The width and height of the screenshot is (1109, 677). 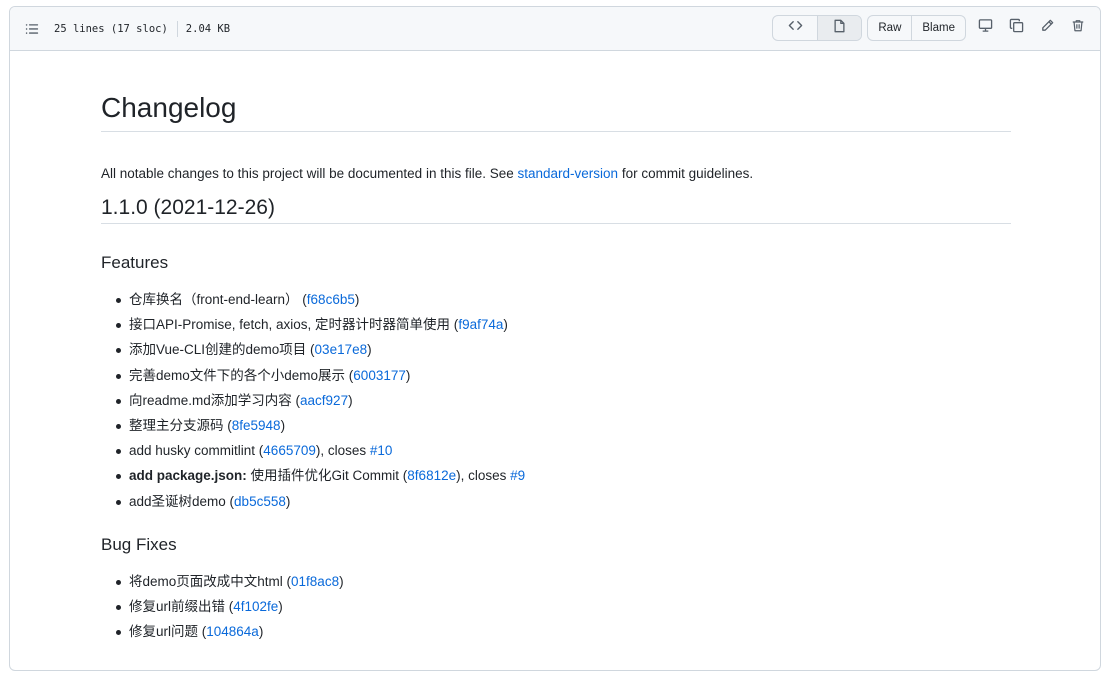 What do you see at coordinates (215, 400) in the screenshot?
I see `feature-text: 向readme.md添加学习内容 (` at bounding box center [215, 400].